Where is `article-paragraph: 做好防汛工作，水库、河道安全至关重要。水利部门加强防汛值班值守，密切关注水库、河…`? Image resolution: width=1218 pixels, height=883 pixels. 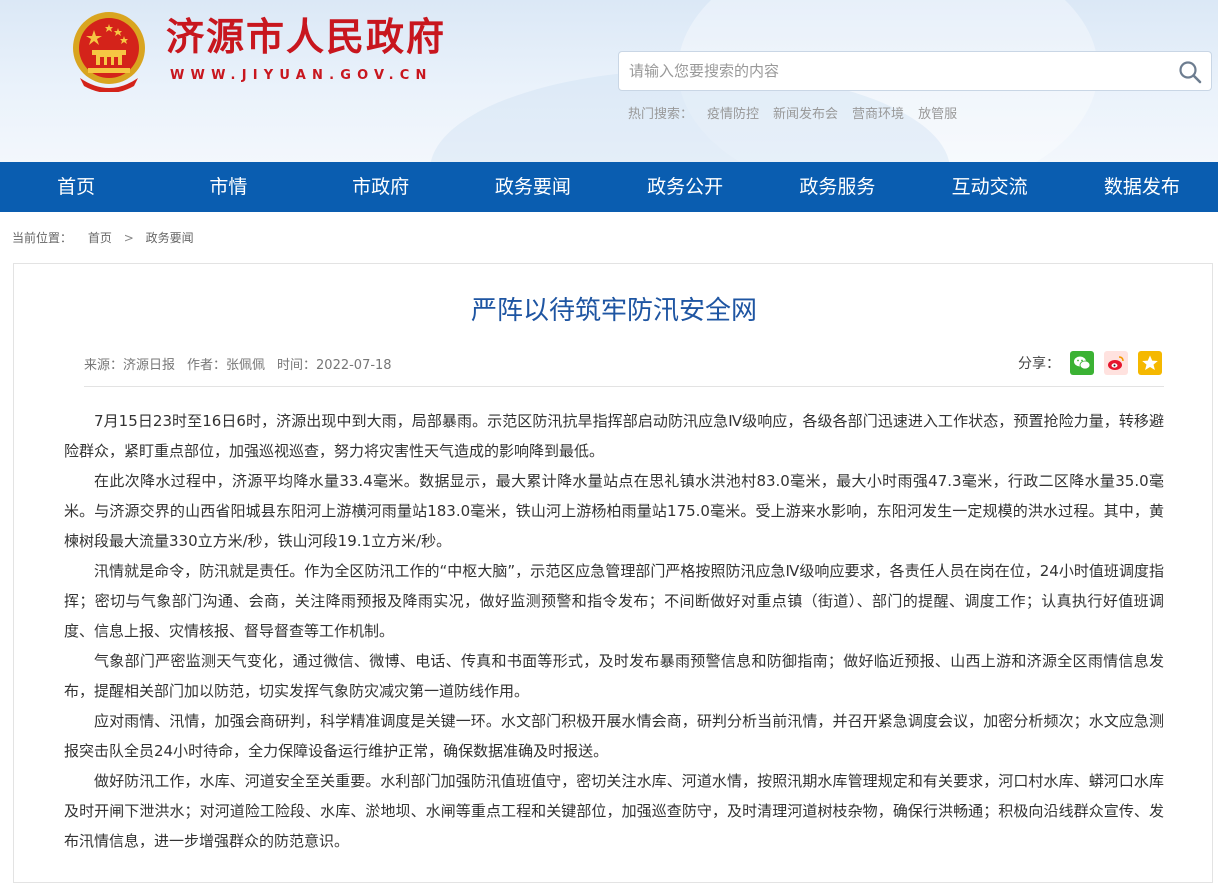 article-paragraph: 做好防汛工作，水库、河道安全至关重要。水利部门加强防汛值班值守，密切关注水库、河… is located at coordinates (614, 811).